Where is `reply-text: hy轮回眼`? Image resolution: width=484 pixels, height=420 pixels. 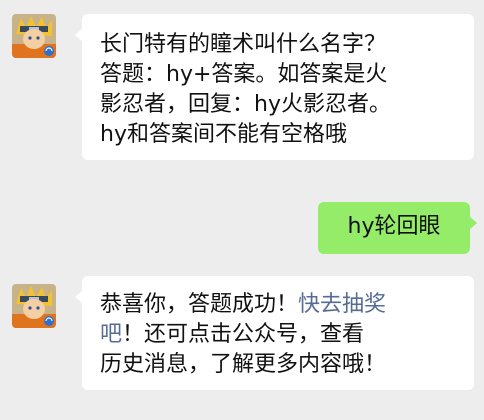 reply-text: hy轮回眼 is located at coordinates (394, 226).